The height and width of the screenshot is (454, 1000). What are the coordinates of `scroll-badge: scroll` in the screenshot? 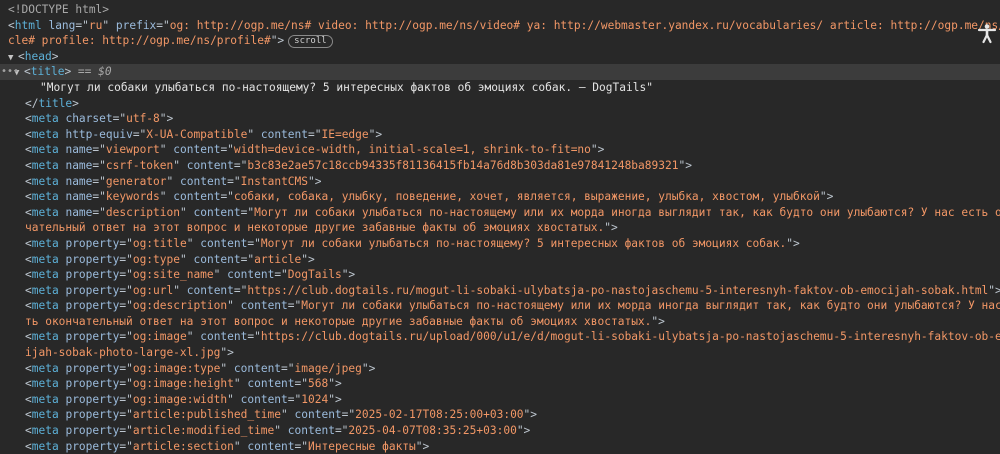 It's located at (310, 42).